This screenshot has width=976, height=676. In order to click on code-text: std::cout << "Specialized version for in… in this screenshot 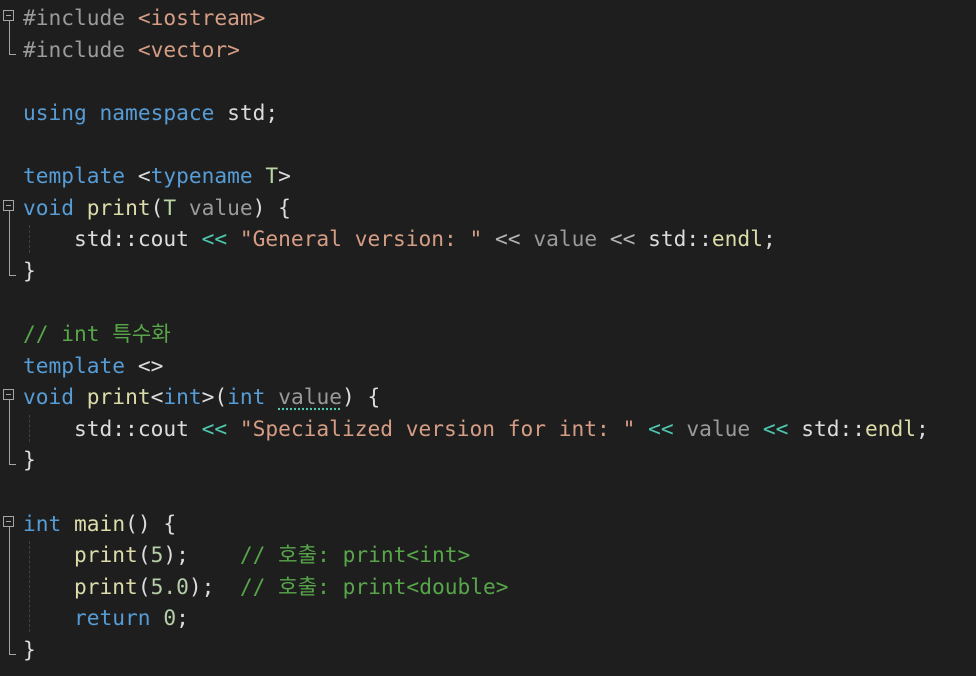, I will do `click(476, 428)`.